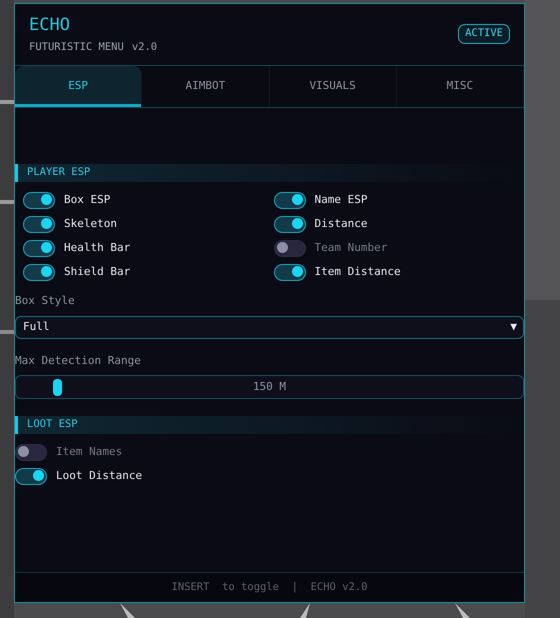 The width and height of the screenshot is (560, 618). What do you see at coordinates (87, 200) in the screenshot?
I see `toggle-label: Box ESP` at bounding box center [87, 200].